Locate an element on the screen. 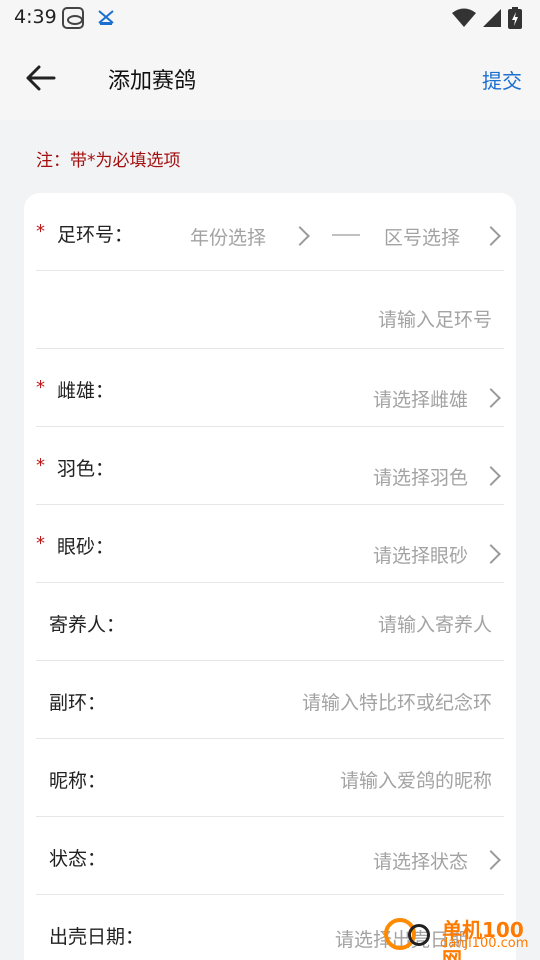 This screenshot has width=540, height=960. arrow-left-icon is located at coordinates (41, 78).